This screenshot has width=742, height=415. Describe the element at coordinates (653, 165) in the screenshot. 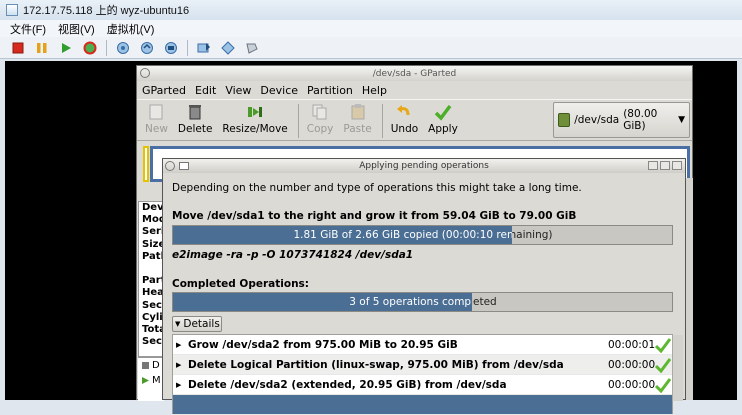

I see `minimize-button` at that location.